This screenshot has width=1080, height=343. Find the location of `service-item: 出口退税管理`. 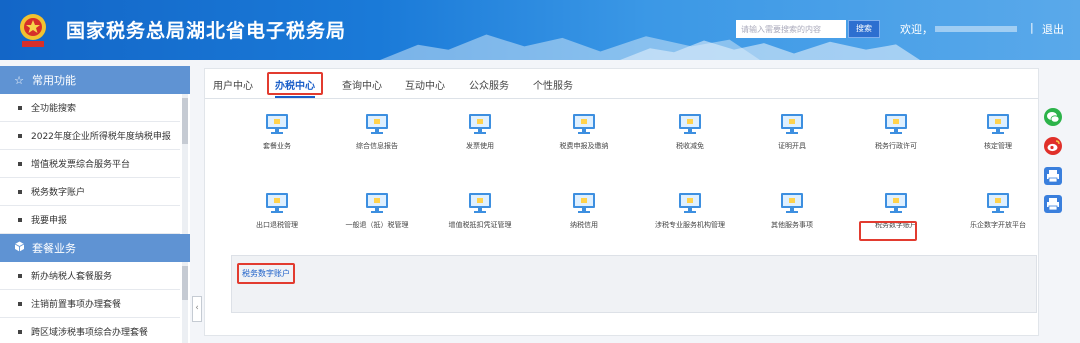

service-item: 出口退税管理 is located at coordinates (277, 211).